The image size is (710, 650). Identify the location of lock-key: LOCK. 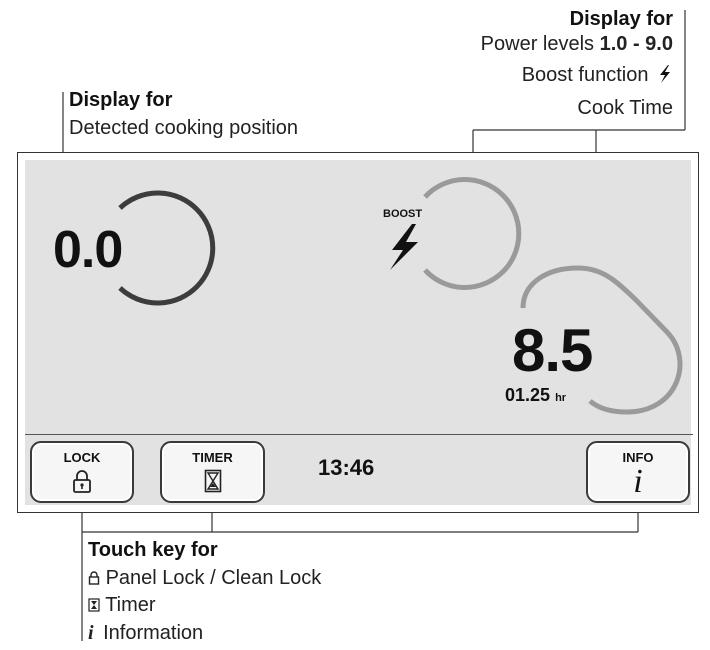
(82, 472).